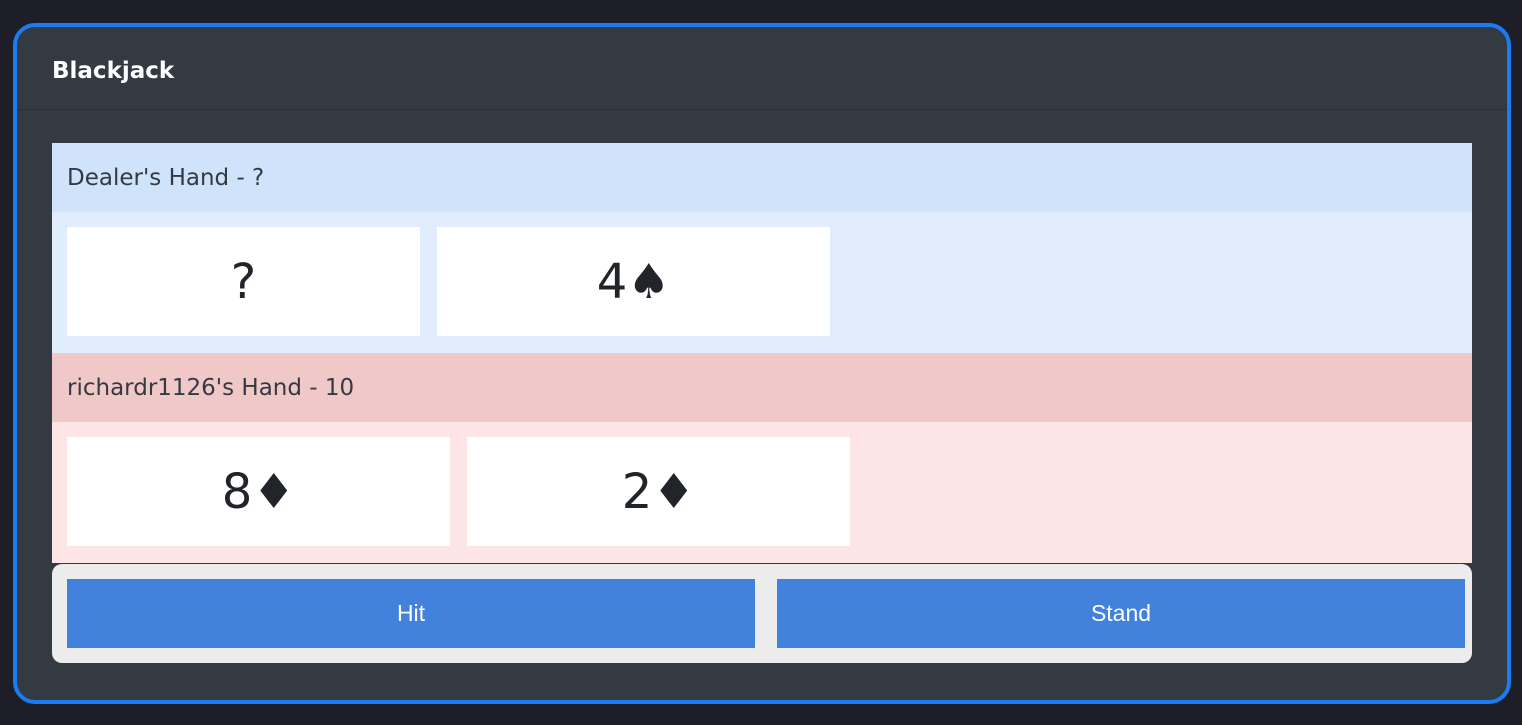 This screenshot has height=725, width=1522. What do you see at coordinates (258, 491) in the screenshot?
I see `player-card: 8♦` at bounding box center [258, 491].